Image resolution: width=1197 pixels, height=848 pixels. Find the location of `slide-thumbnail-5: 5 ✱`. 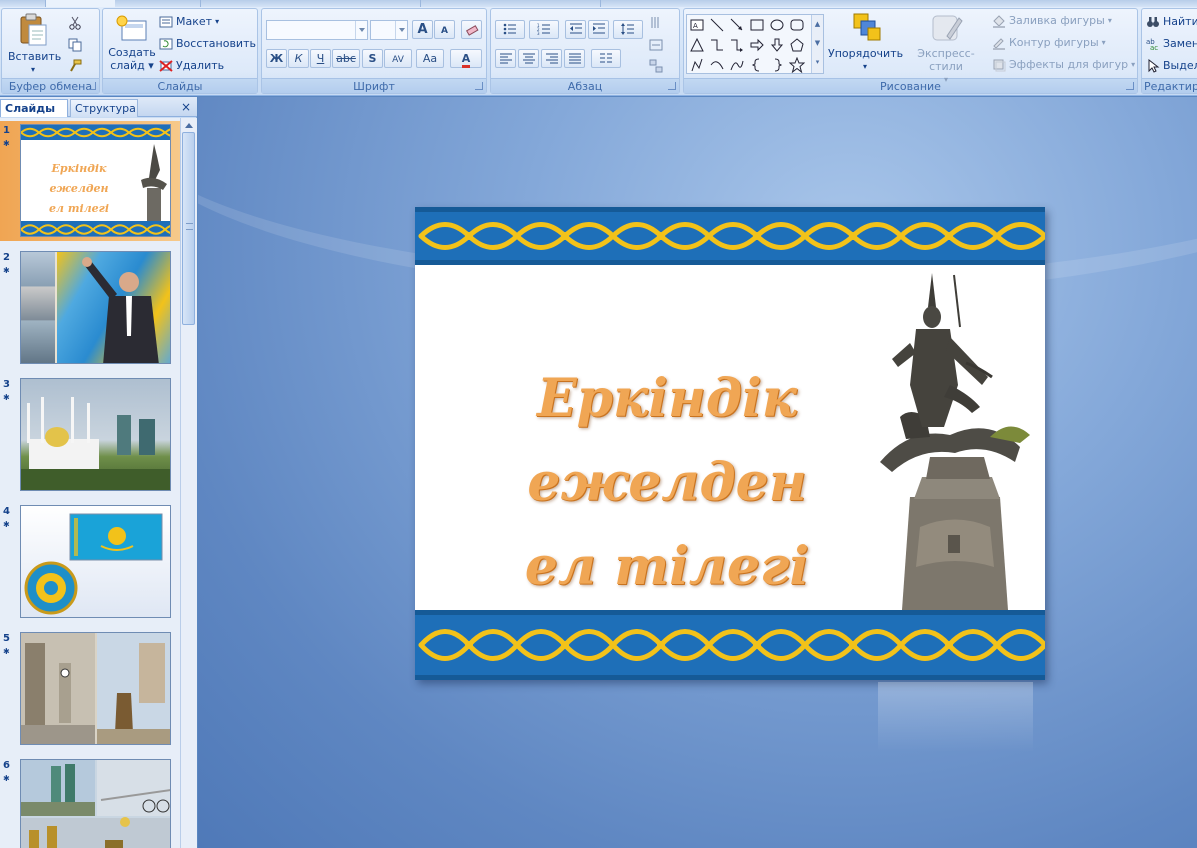

slide-thumbnail-5: 5 ✱ is located at coordinates (90, 689).